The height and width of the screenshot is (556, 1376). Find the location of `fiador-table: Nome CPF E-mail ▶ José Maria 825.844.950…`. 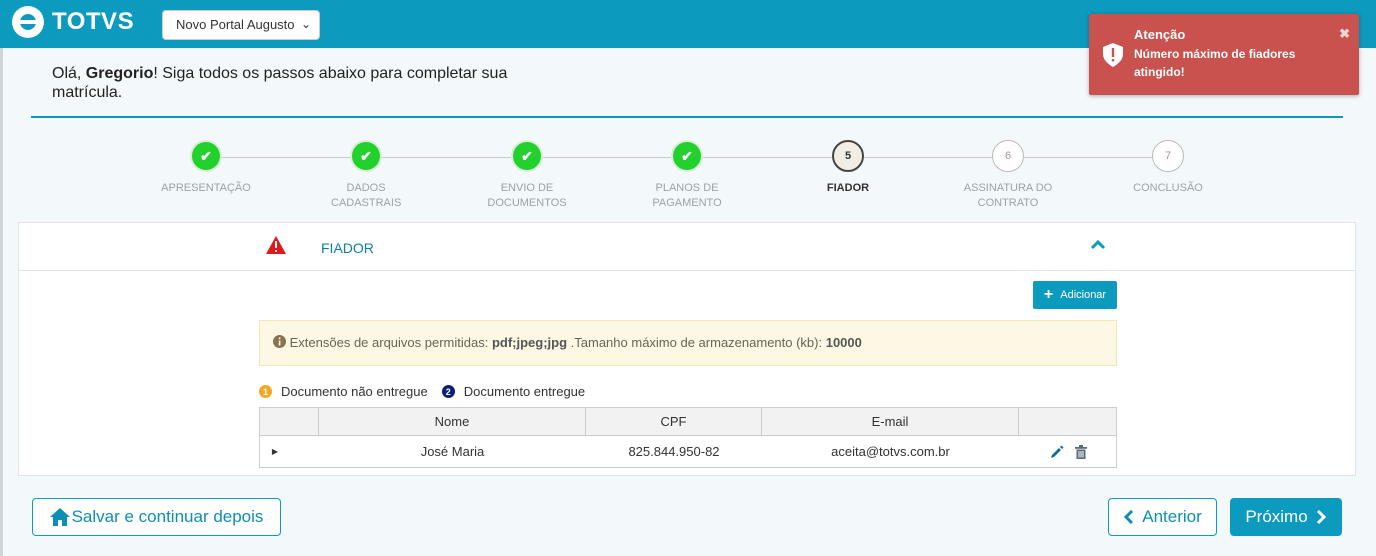

fiador-table: Nome CPF E-mail ▶ José Maria 825.844.950… is located at coordinates (688, 437).